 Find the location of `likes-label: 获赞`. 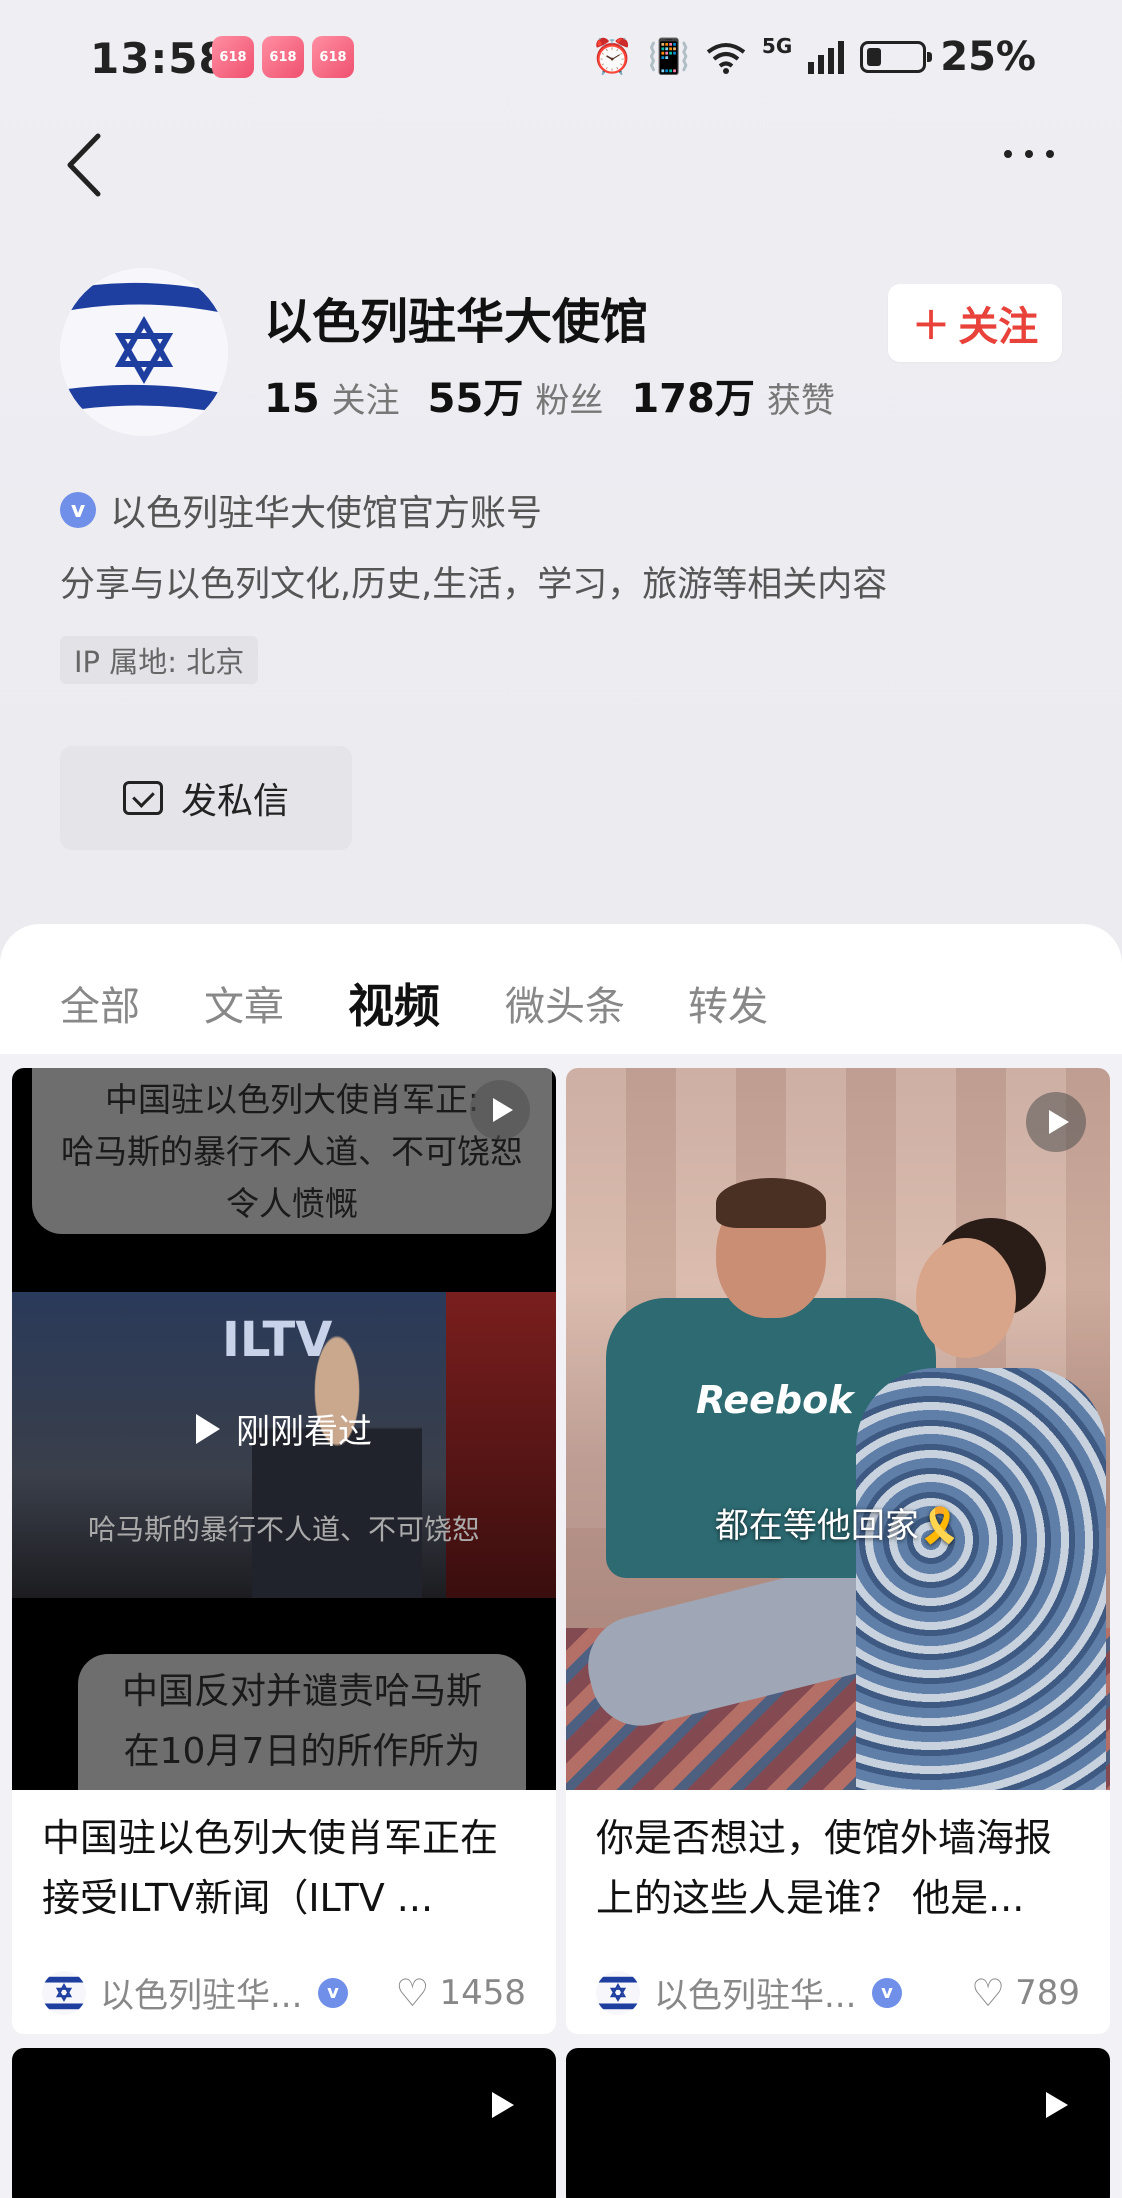

likes-label: 获赞 is located at coordinates (800, 401).